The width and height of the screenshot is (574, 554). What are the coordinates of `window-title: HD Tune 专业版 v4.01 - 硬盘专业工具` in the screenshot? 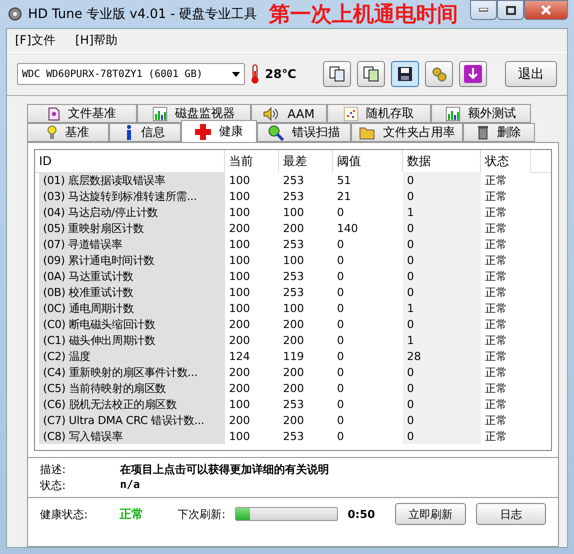 It's located at (143, 14).